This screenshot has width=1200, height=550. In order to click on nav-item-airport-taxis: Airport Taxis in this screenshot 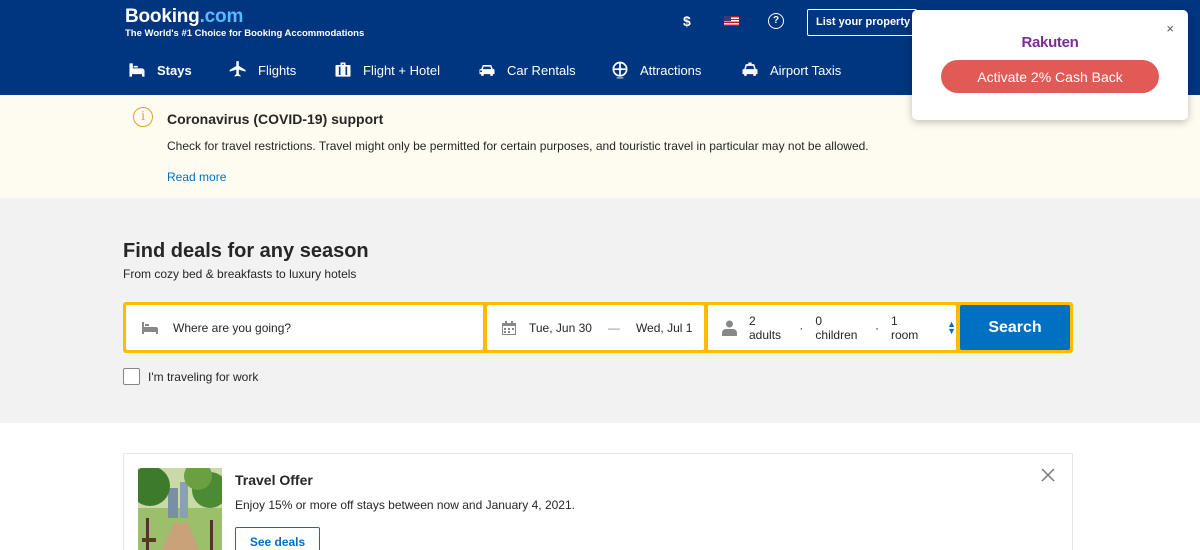, I will do `click(790, 70)`.